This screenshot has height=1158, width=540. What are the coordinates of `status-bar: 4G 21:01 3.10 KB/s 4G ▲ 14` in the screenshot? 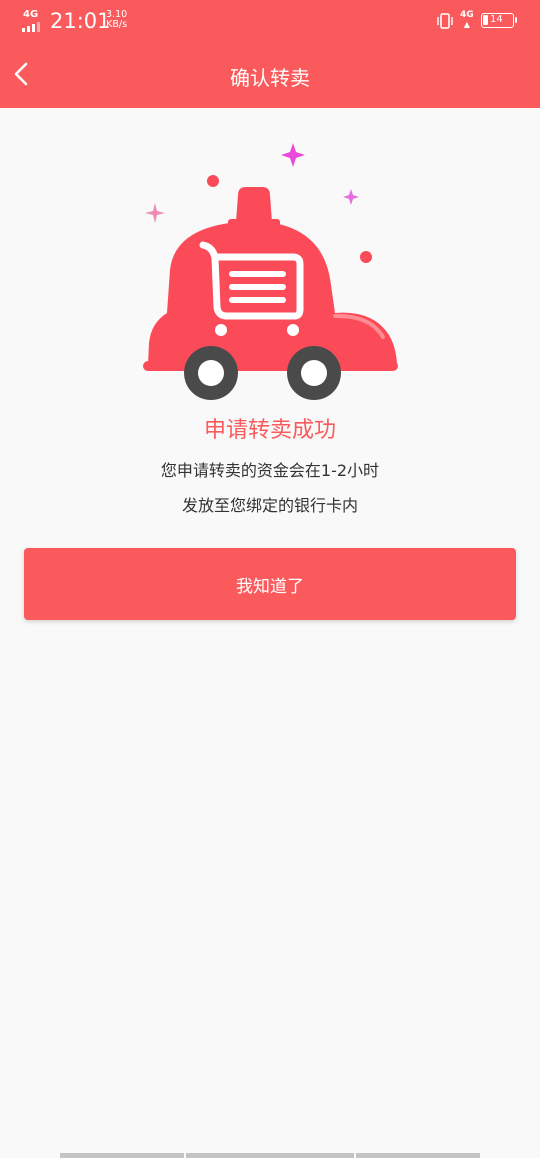 It's located at (270, 21).